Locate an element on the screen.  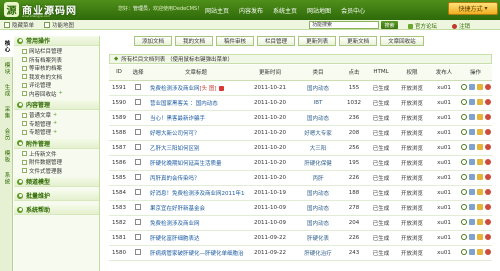
article-title-link: 乙肝大三阳如何区别 is located at coordinates (175, 149).